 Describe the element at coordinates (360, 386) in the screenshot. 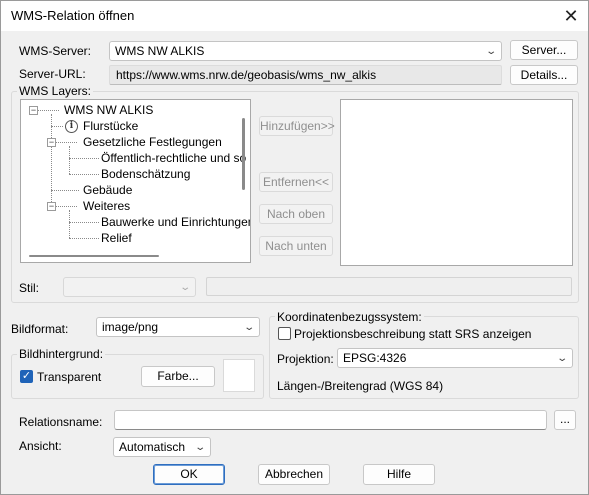

I see `projection-description-text: Längen-/Breitengrad (WGS 84)` at that location.